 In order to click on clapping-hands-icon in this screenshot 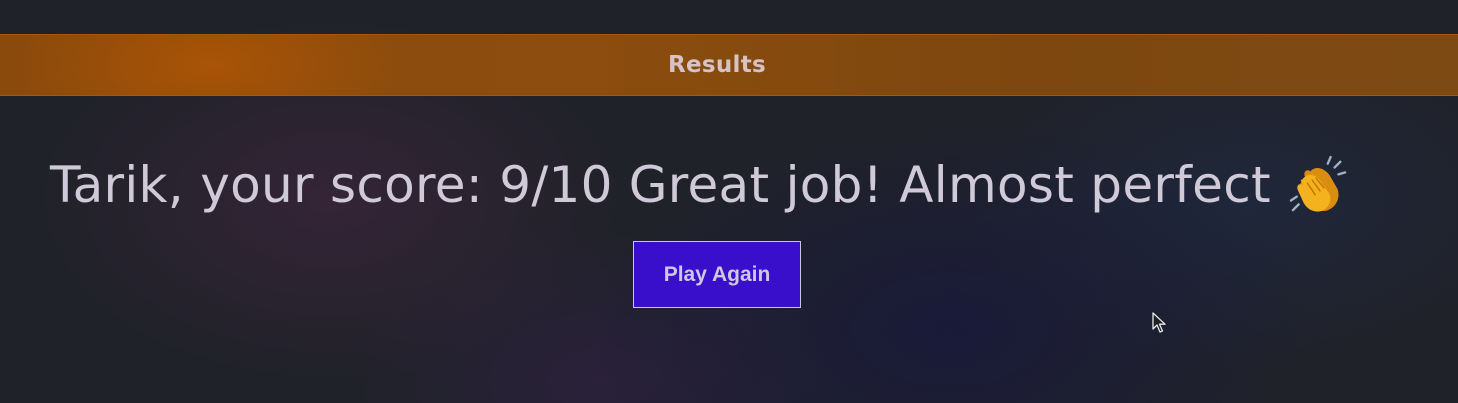, I will do `click(1318, 183)`.